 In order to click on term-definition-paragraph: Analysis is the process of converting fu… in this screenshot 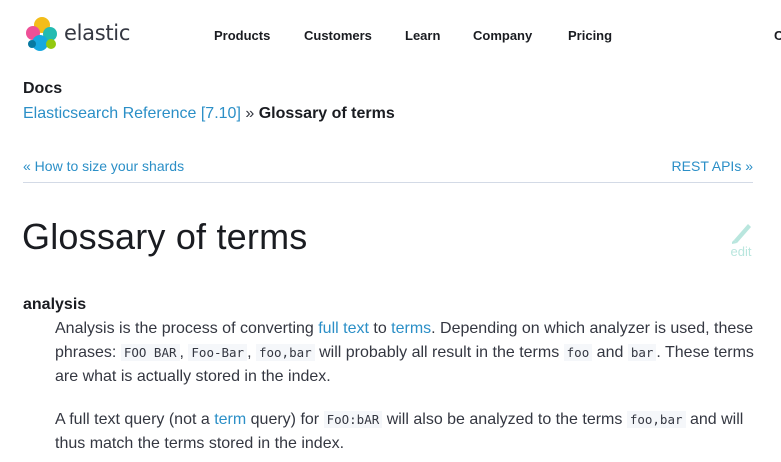, I will do `click(405, 353)`.